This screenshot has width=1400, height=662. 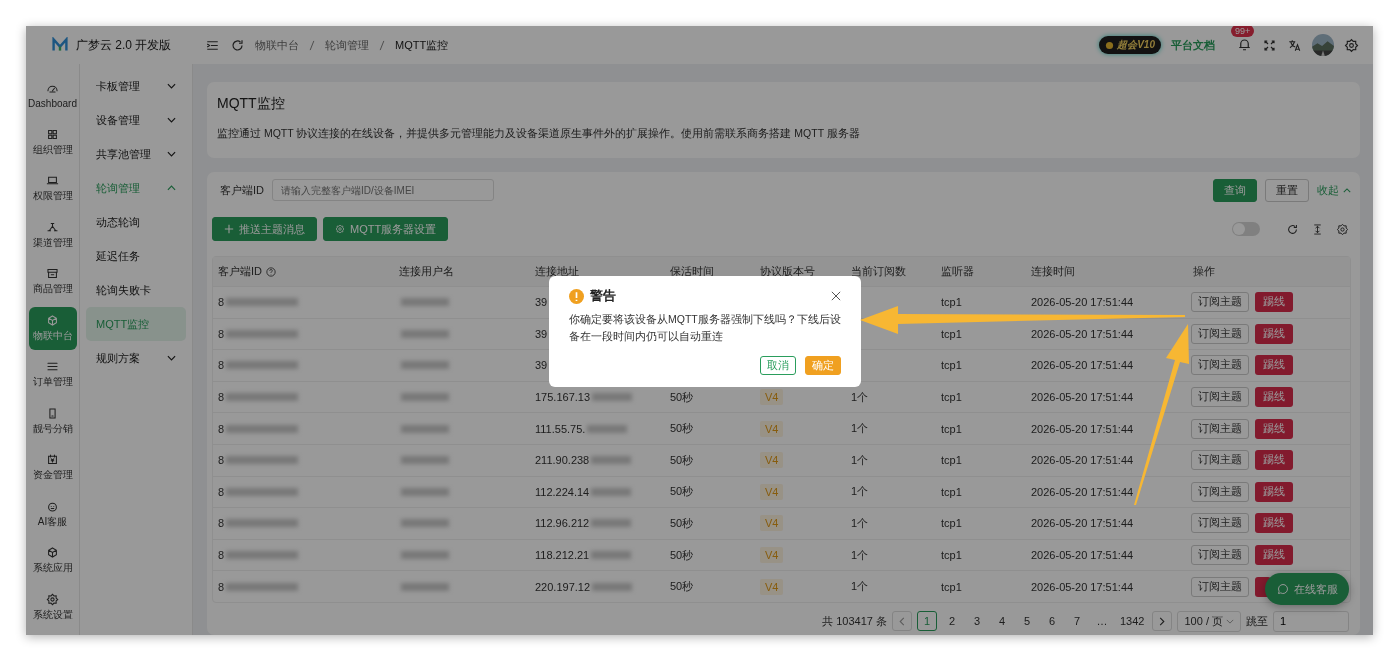 I want to click on submenu-child: 动态轮询, so click(x=136, y=222).